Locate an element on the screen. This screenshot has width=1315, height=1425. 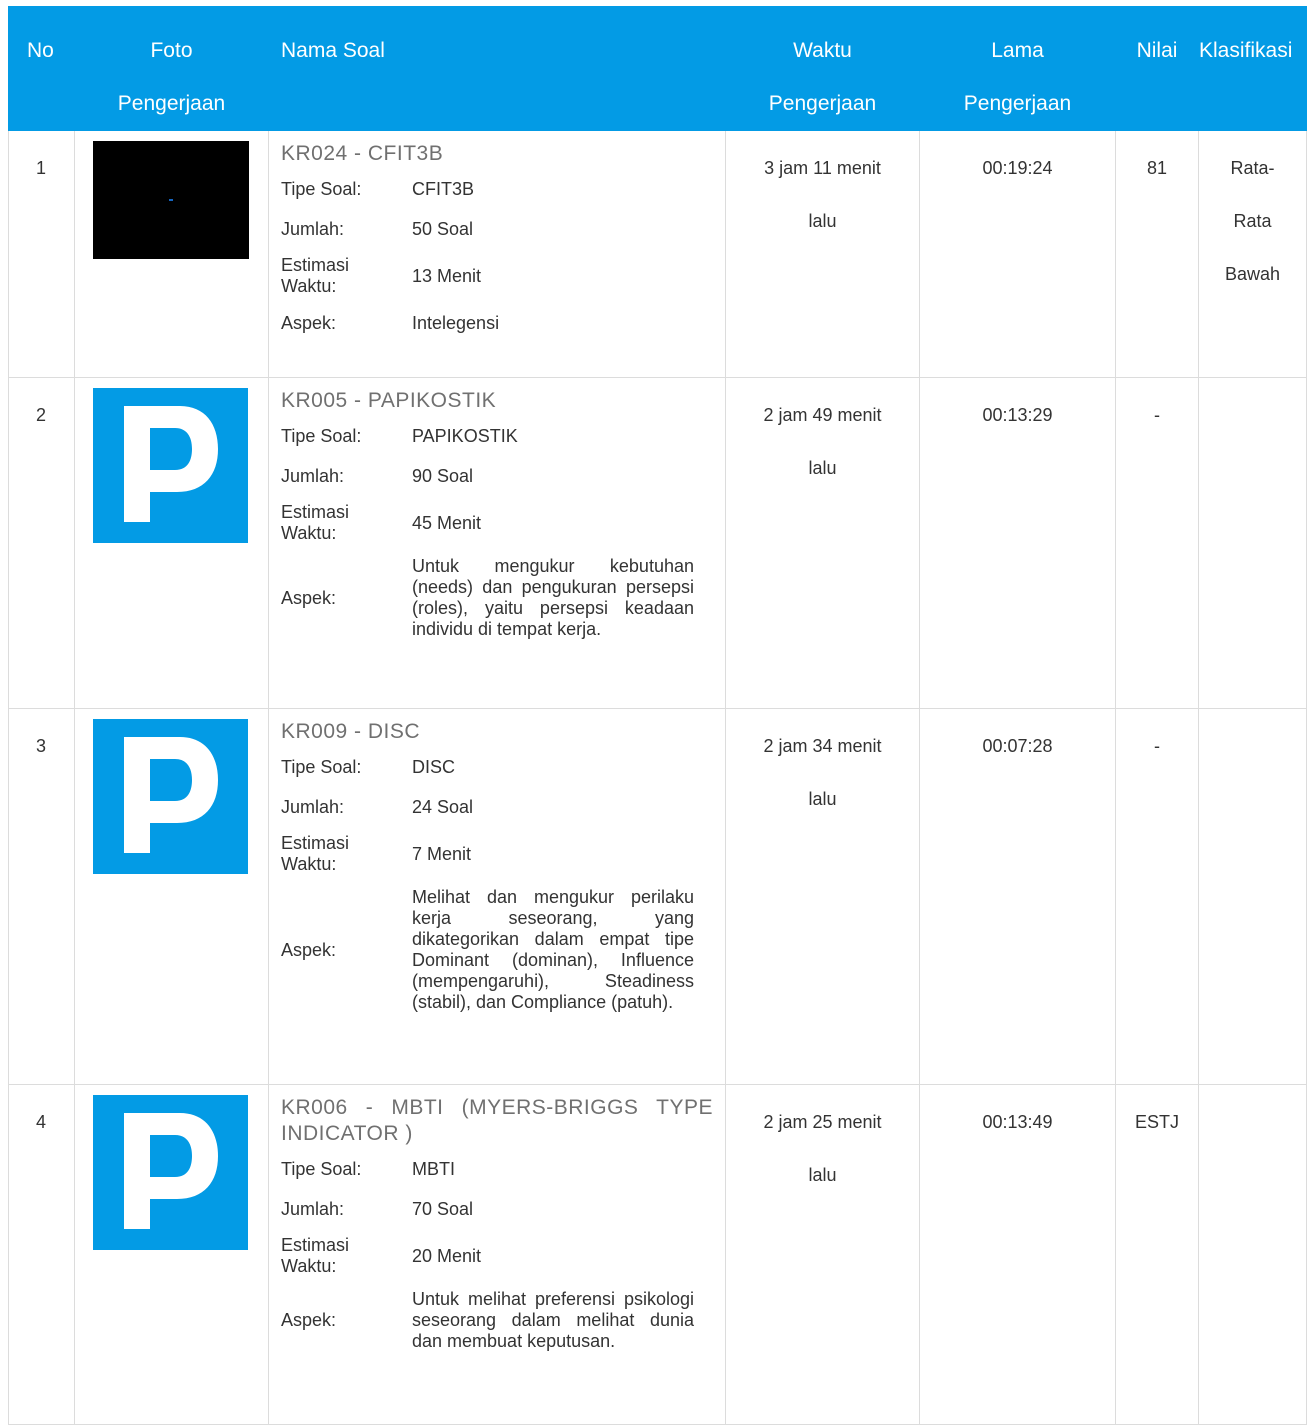
info-aspek: Aspek: Intelegensi is located at coordinates (497, 323).